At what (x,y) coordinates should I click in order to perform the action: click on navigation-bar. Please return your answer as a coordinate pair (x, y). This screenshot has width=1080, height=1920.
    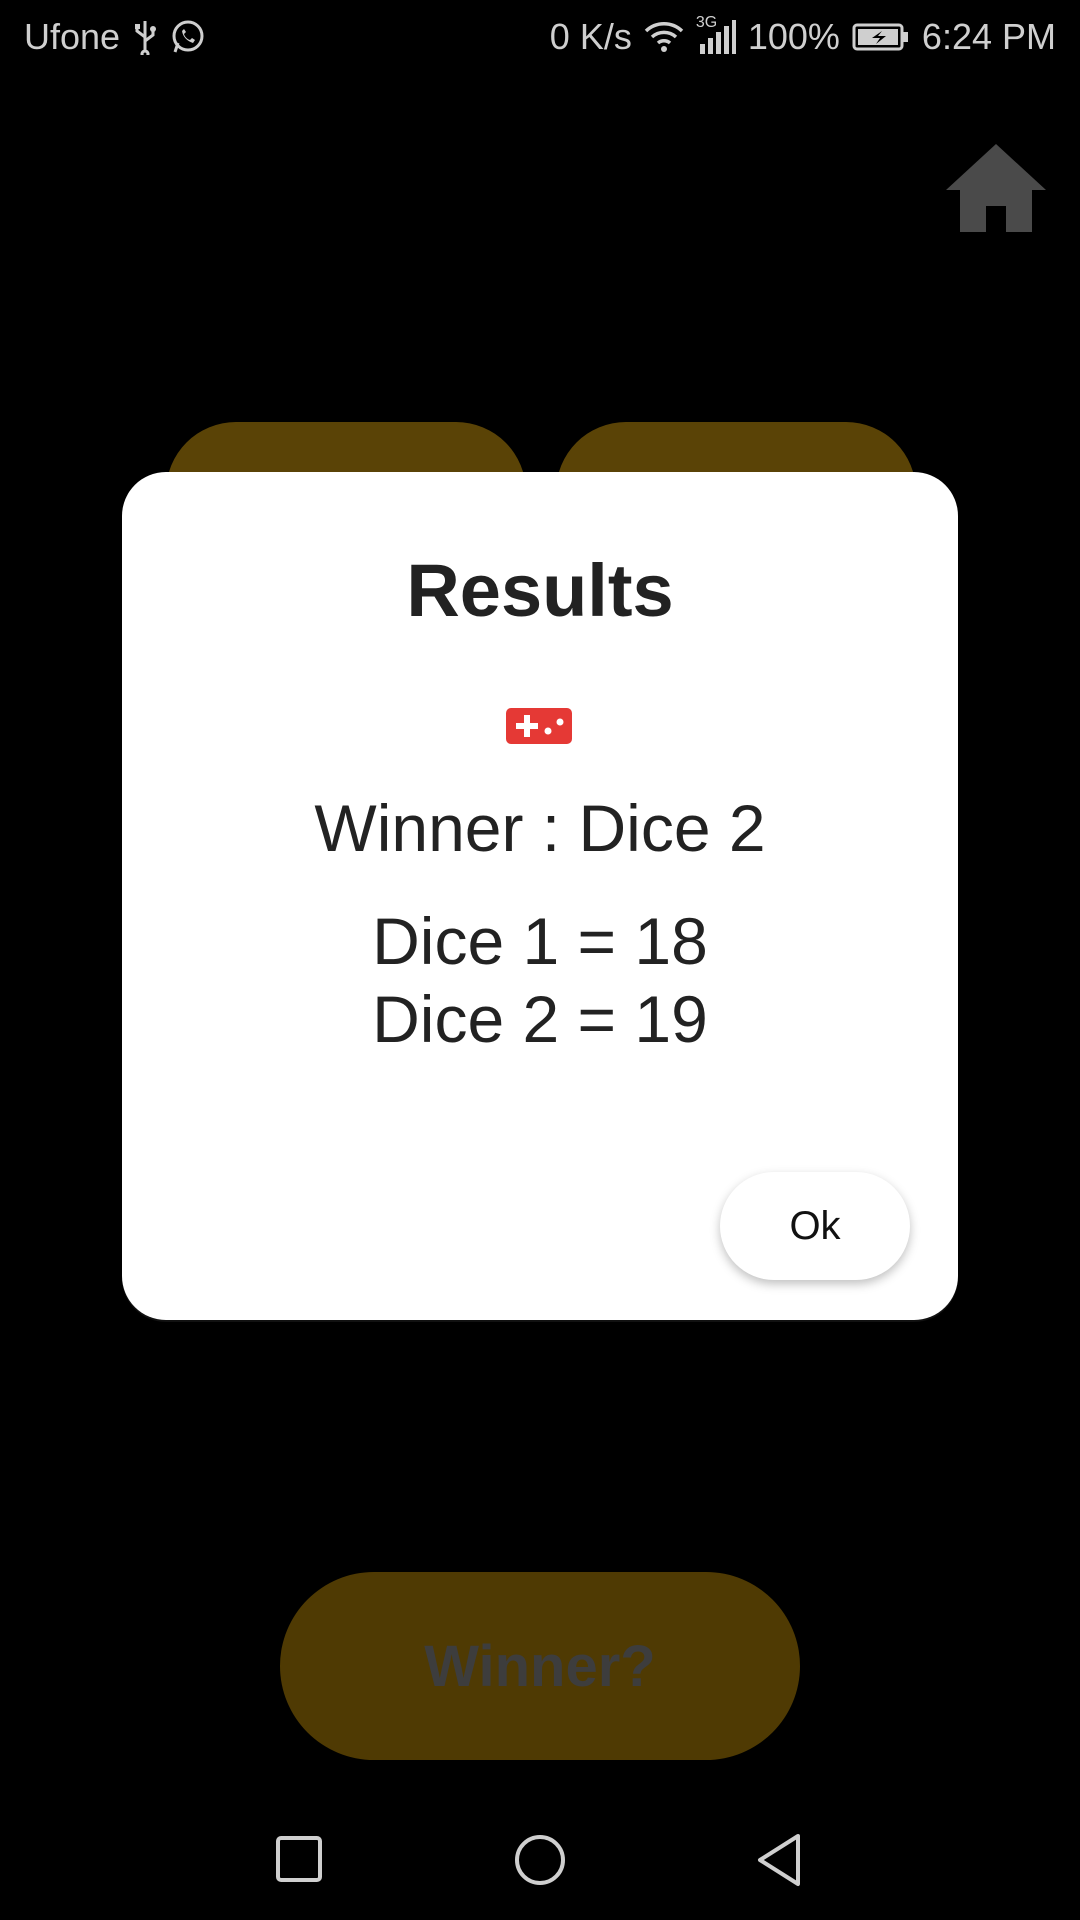
    Looking at the image, I should click on (540, 1860).